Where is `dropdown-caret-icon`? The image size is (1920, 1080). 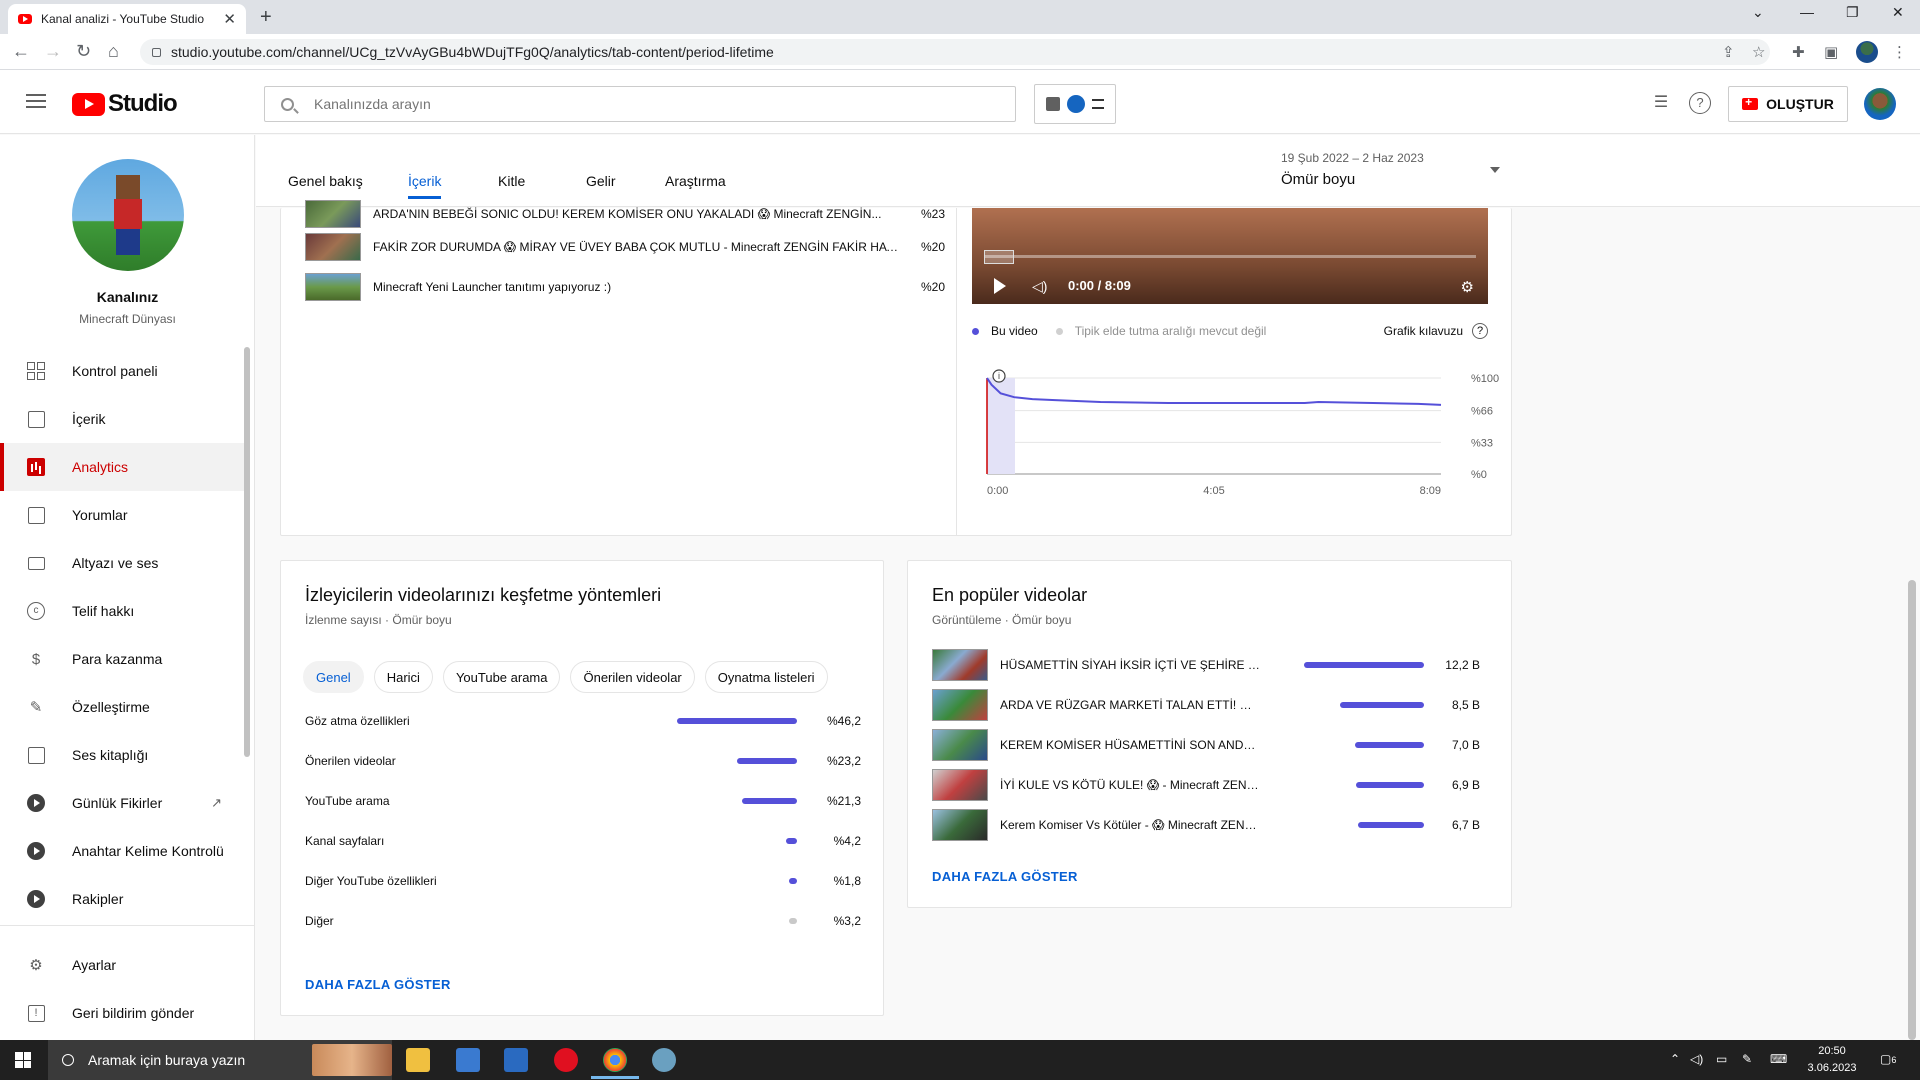
dropdown-caret-icon is located at coordinates (1495, 170).